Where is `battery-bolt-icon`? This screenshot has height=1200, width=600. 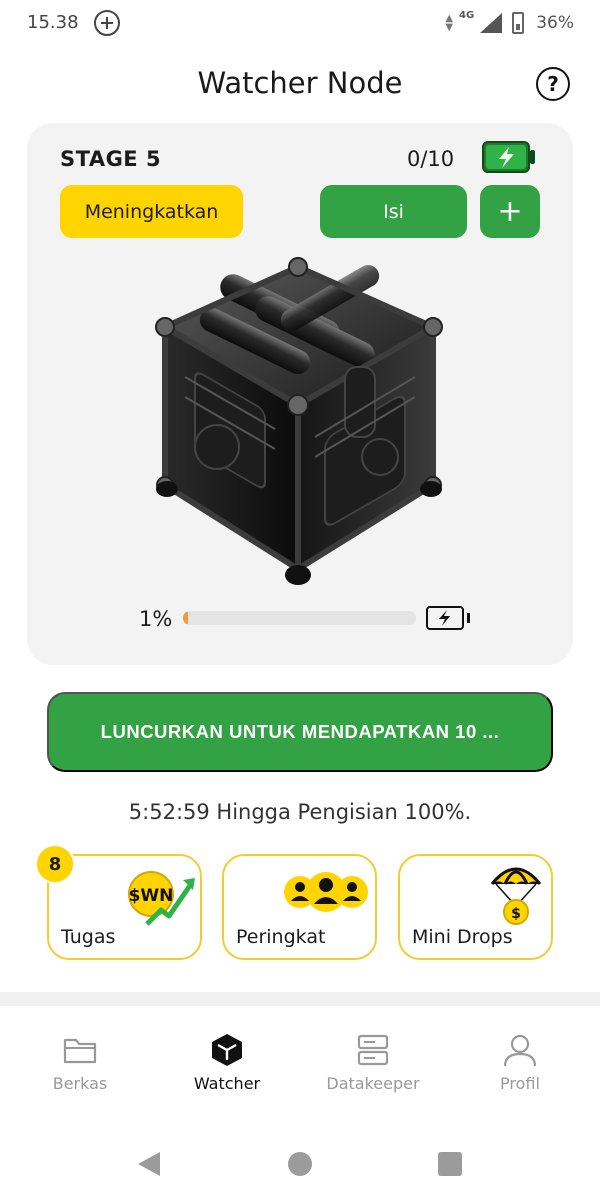 battery-bolt-icon is located at coordinates (448, 618).